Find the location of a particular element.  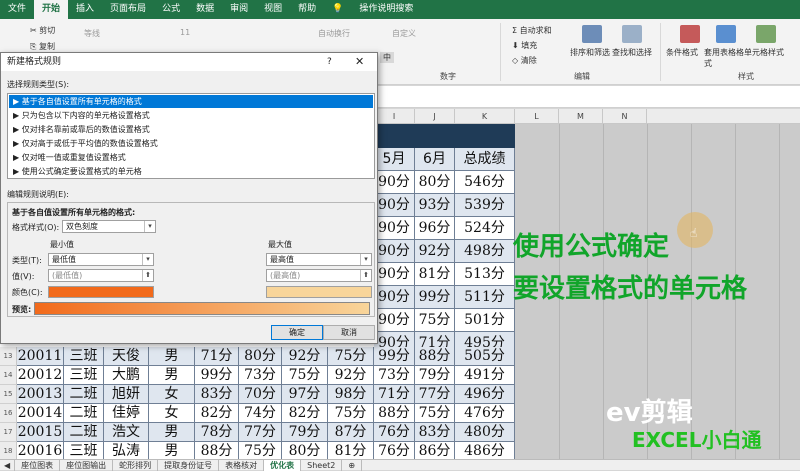

table-cell: 70分 is located at coordinates (260, 394).